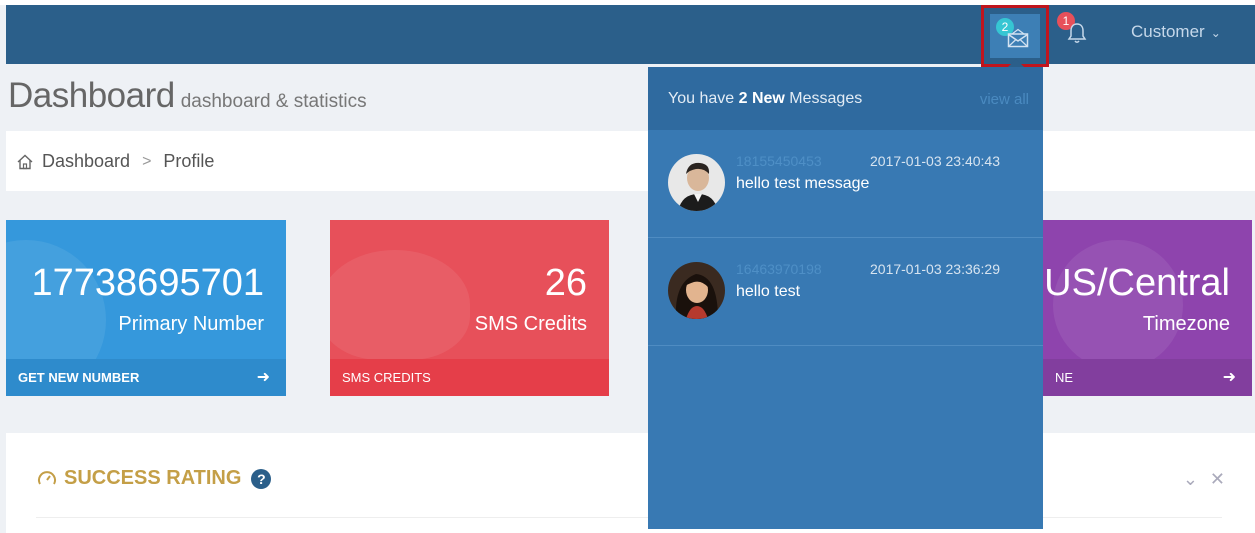 This screenshot has height=533, width=1255. What do you see at coordinates (761, 98) in the screenshot?
I see `header-count: 2 New` at bounding box center [761, 98].